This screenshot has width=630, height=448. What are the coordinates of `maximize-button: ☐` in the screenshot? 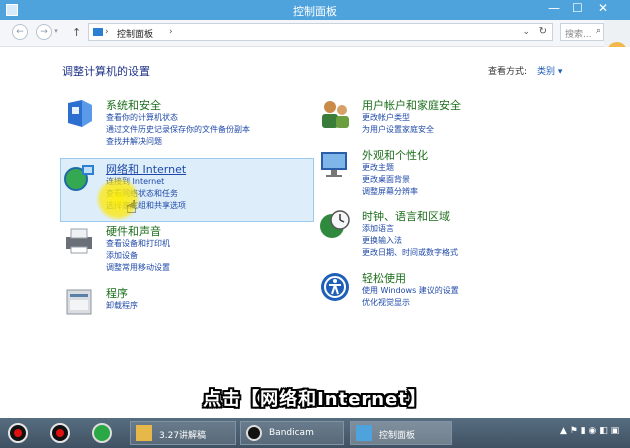 It's located at (577, 8).